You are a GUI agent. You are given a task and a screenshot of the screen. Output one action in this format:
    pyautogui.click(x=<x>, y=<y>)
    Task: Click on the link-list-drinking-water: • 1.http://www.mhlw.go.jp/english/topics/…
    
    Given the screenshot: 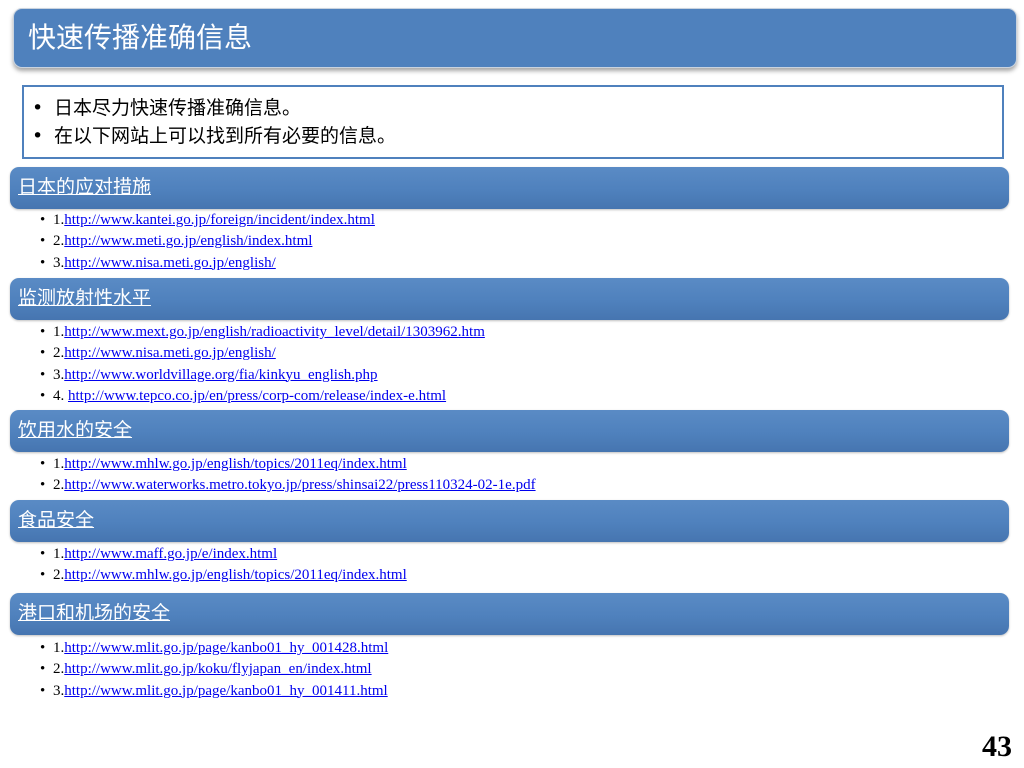 What is the action you would take?
    pyautogui.click(x=288, y=475)
    